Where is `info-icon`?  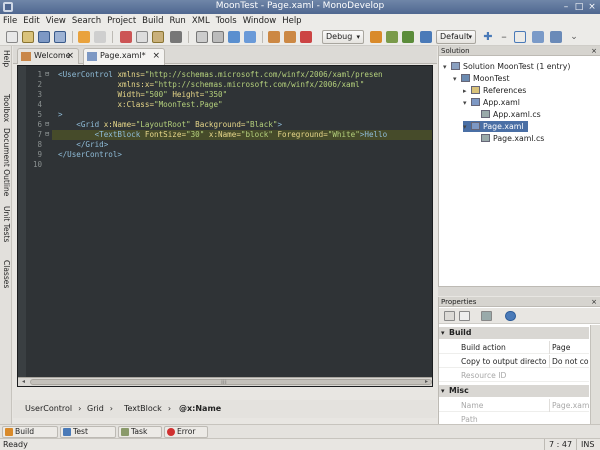
info-icon is located at coordinates (510, 316).